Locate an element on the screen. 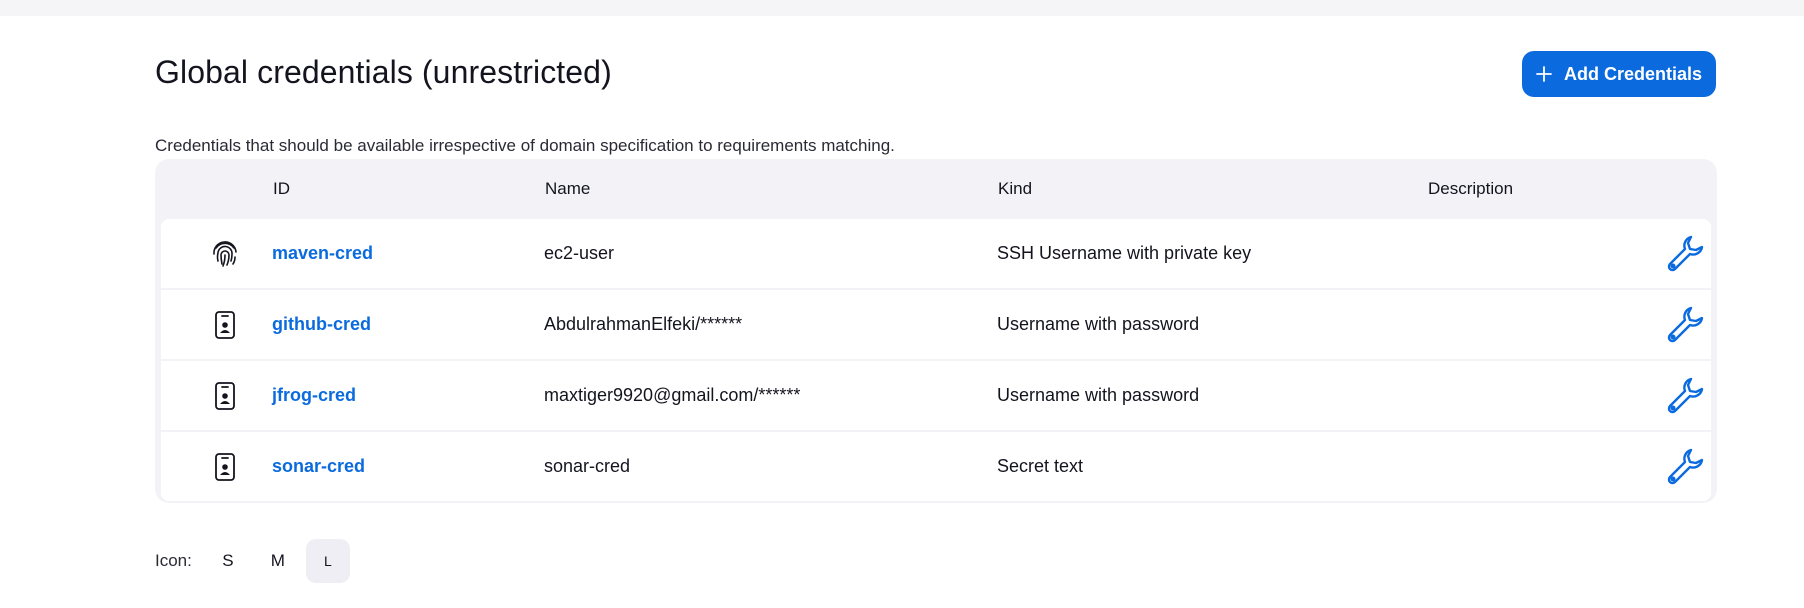 The width and height of the screenshot is (1804, 608). column-header-name: Name is located at coordinates (567, 189).